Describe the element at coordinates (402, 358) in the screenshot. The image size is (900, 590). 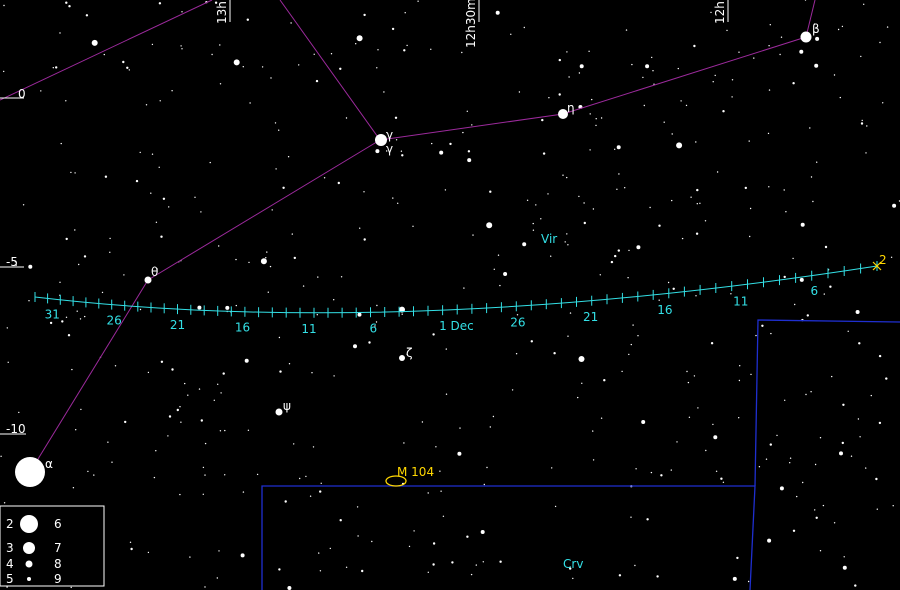
I see `star-zeta-corvi` at that location.